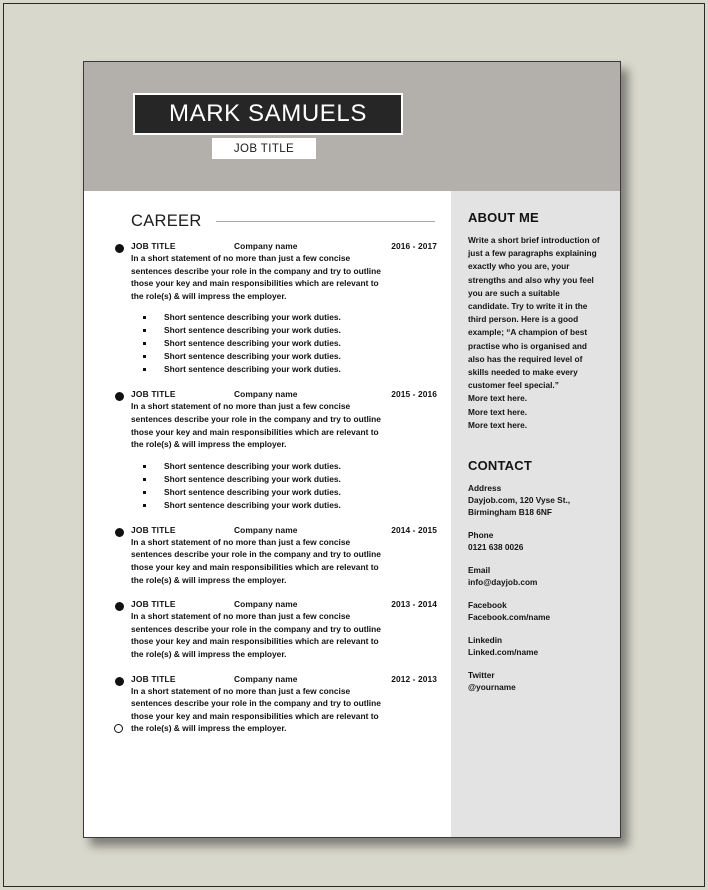 This screenshot has height=890, width=708. Describe the element at coordinates (481, 535) in the screenshot. I see `contact-label: Phone` at that location.